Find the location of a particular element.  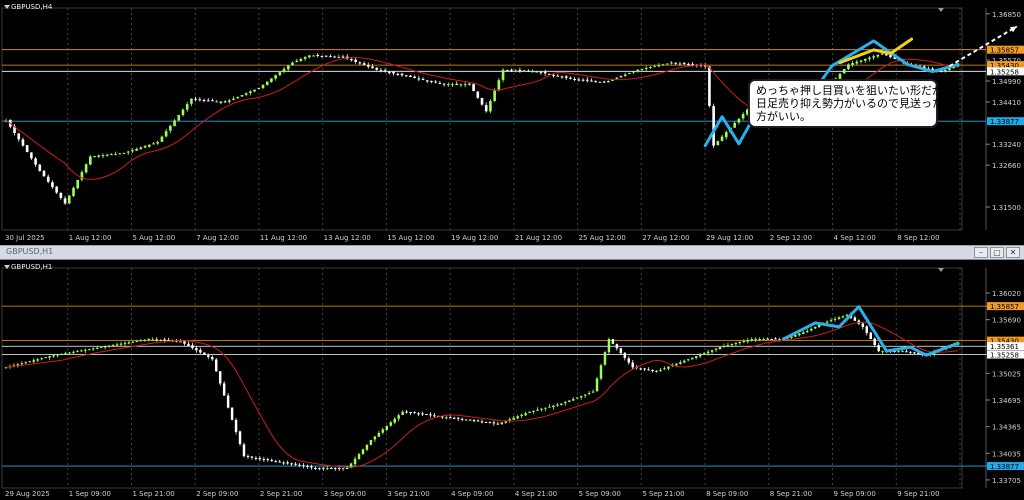

x-tick-label: 4 Sep 21:00 is located at coordinates (536, 494).